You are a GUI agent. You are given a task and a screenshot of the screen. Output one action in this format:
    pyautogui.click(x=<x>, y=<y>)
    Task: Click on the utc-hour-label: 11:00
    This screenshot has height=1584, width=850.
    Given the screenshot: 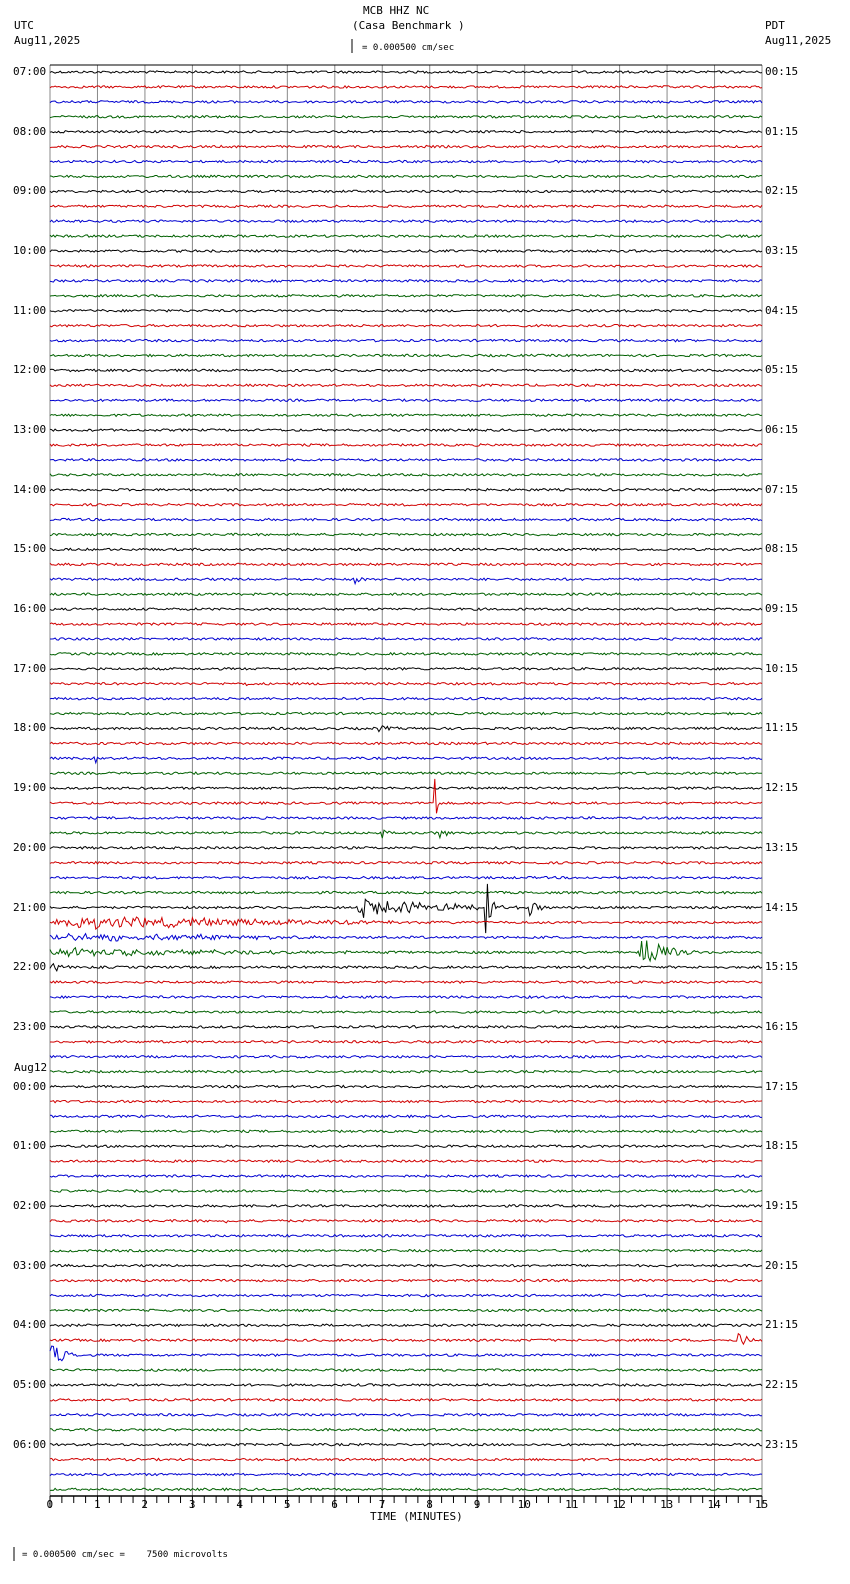 What is the action you would take?
    pyautogui.click(x=30, y=310)
    